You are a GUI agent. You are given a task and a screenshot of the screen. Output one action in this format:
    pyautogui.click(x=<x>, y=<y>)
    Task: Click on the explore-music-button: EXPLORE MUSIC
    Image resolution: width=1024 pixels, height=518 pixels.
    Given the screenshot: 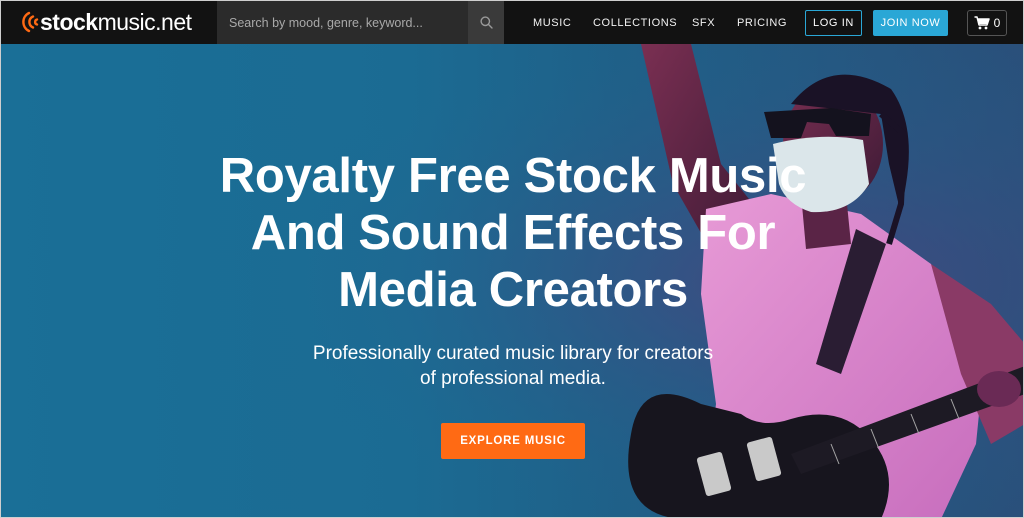 What is the action you would take?
    pyautogui.click(x=513, y=441)
    